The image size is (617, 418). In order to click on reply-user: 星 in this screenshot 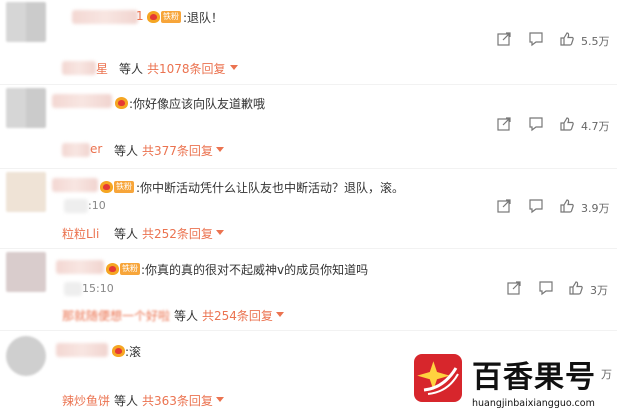, I will do `click(102, 68)`.